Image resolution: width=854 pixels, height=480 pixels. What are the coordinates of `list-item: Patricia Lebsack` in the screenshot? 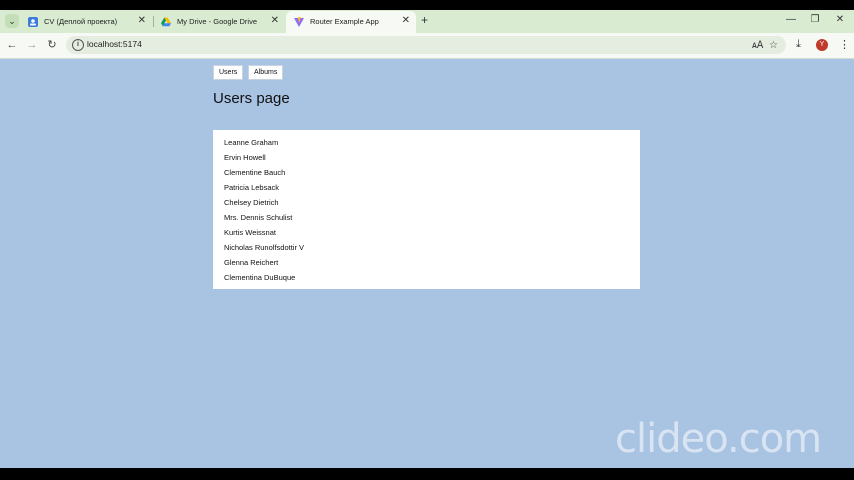 It's located at (252, 187).